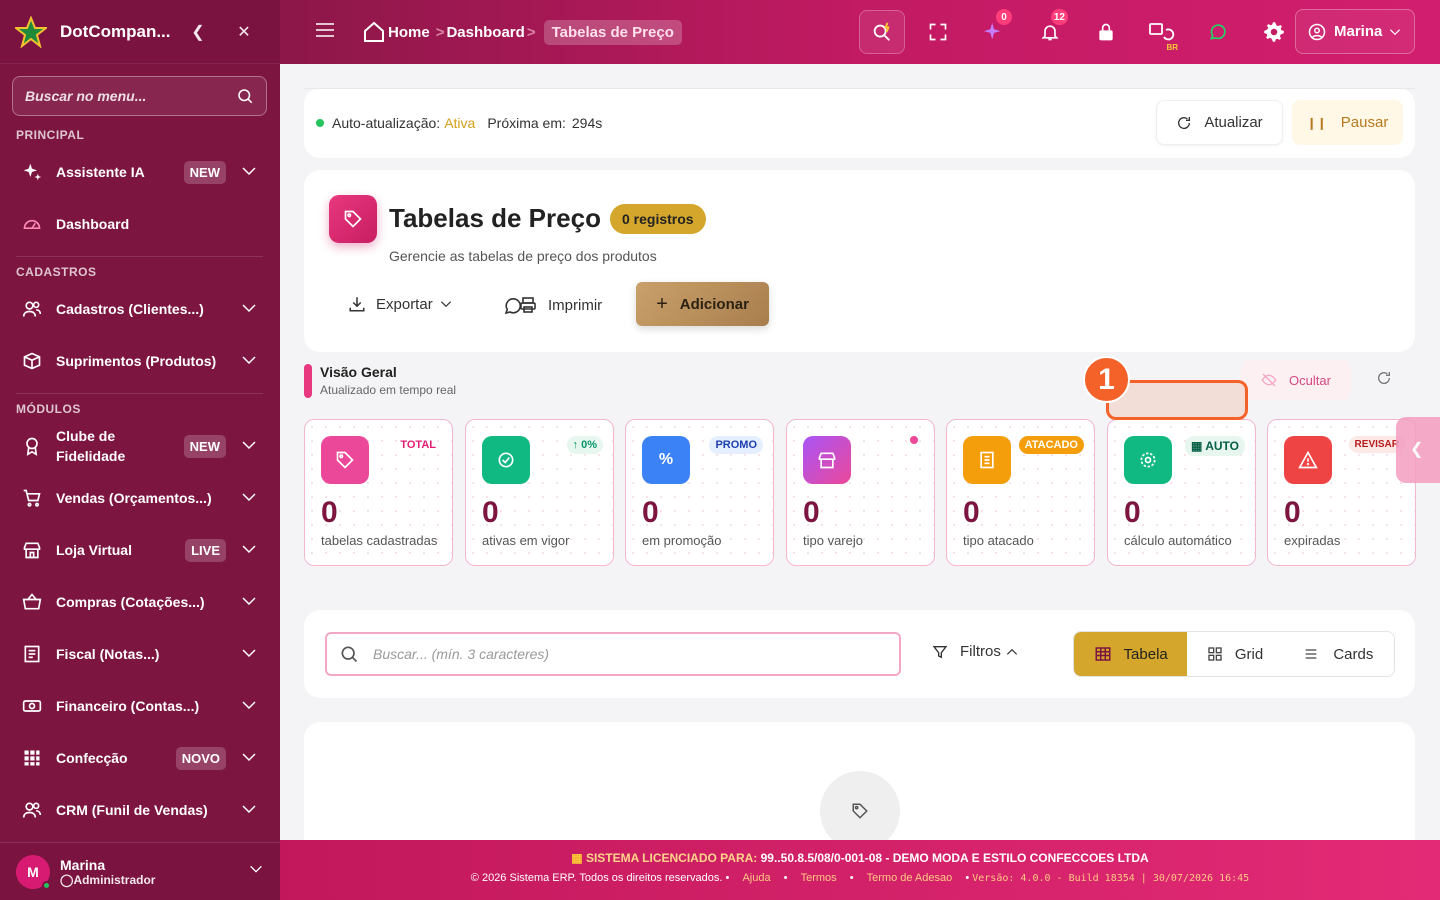  I want to click on sidebar-item-crm: CRM (Funil de Vendas), so click(140, 810).